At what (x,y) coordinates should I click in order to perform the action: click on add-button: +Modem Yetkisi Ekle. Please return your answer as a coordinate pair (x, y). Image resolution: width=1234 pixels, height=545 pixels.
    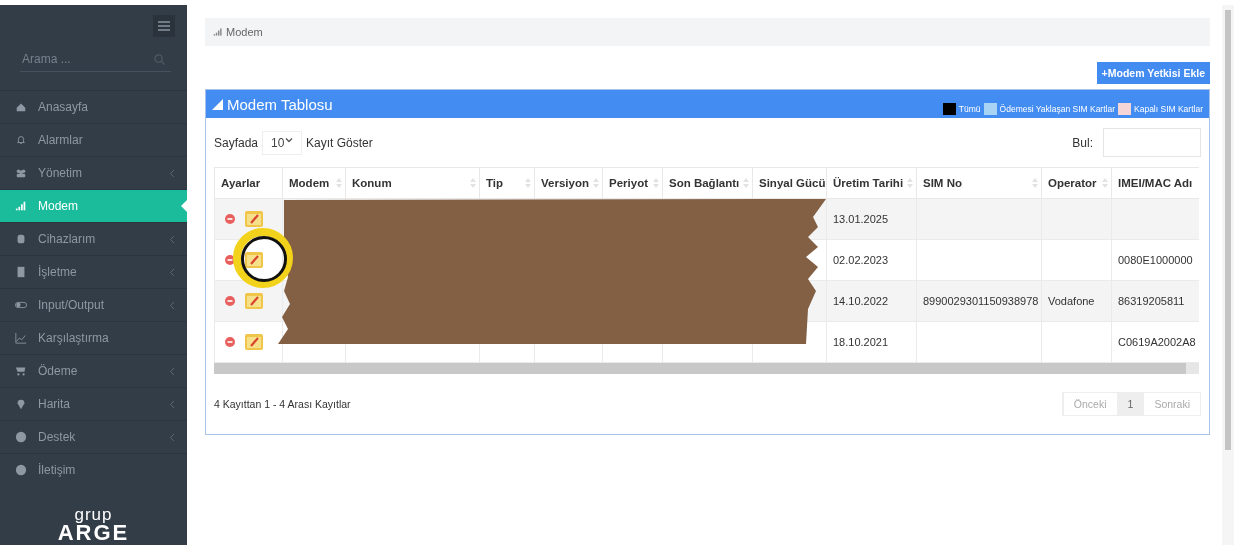
    Looking at the image, I should click on (1153, 73).